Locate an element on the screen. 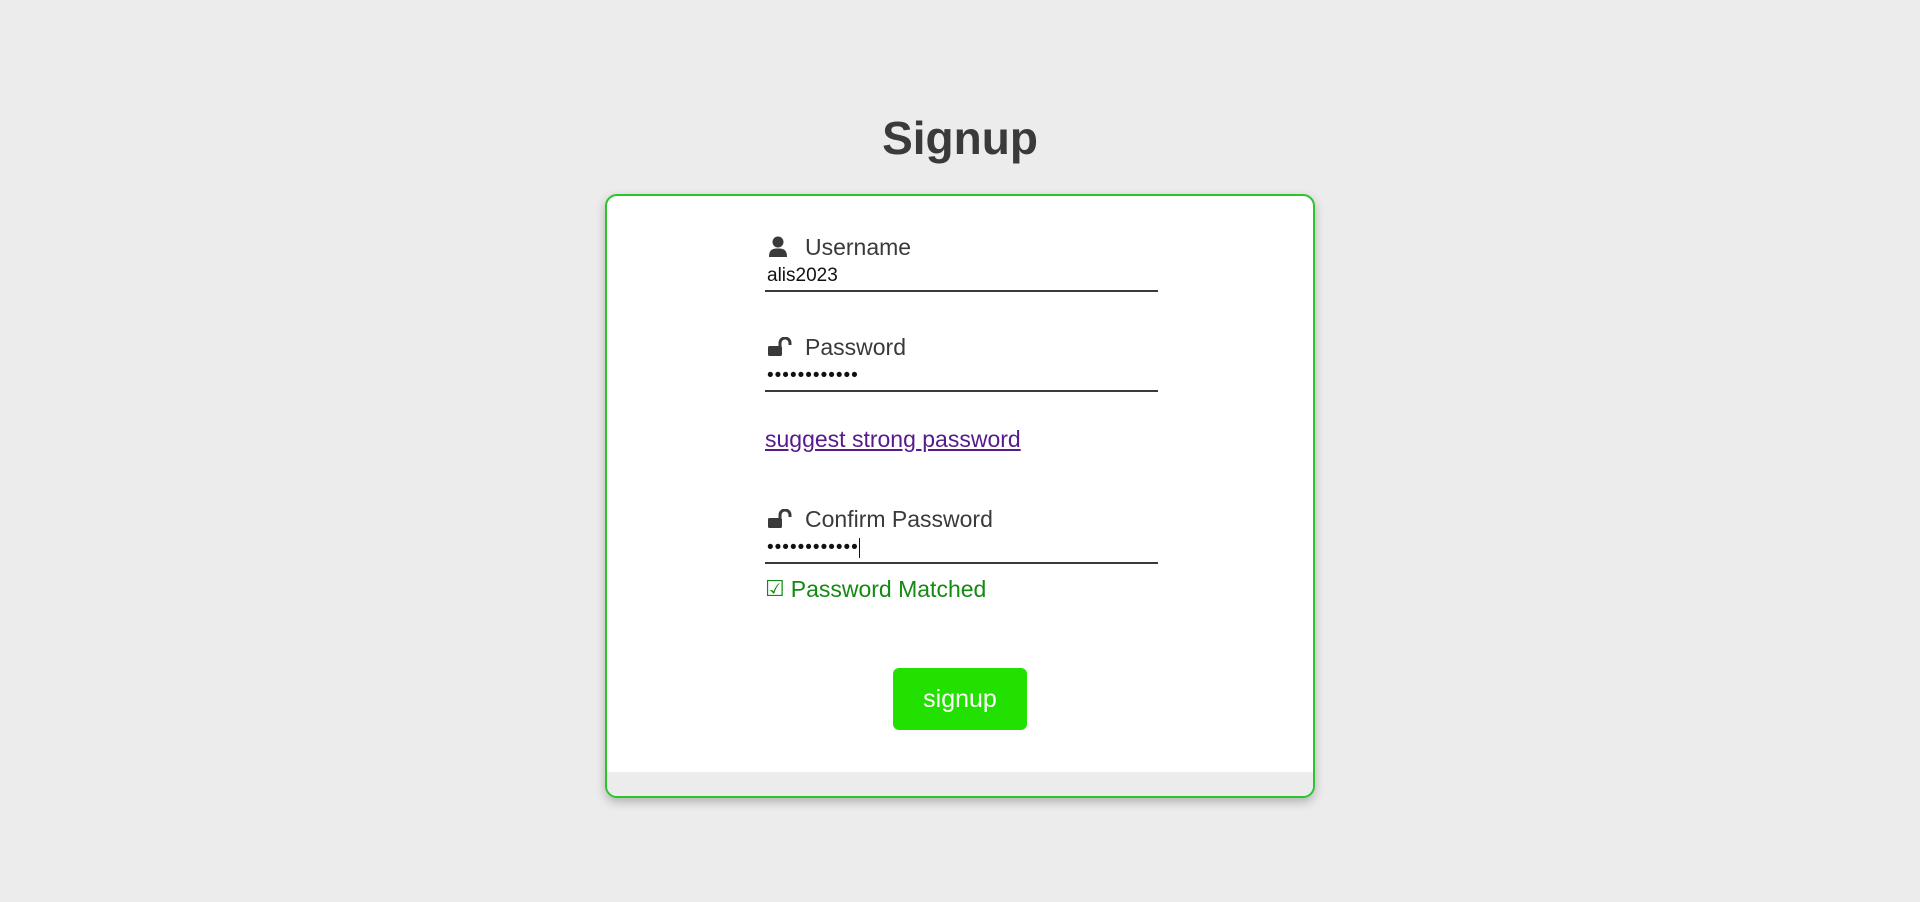  username-group: Username is located at coordinates (961, 282).